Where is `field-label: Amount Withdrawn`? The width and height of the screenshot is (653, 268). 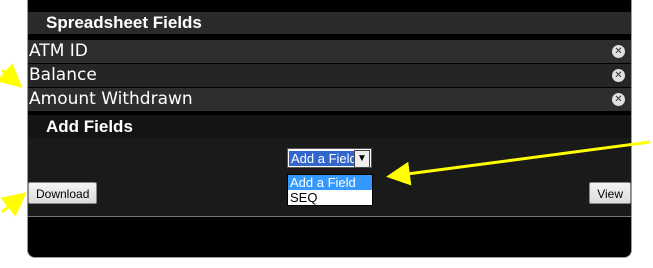
field-label: Amount Withdrawn is located at coordinates (111, 99).